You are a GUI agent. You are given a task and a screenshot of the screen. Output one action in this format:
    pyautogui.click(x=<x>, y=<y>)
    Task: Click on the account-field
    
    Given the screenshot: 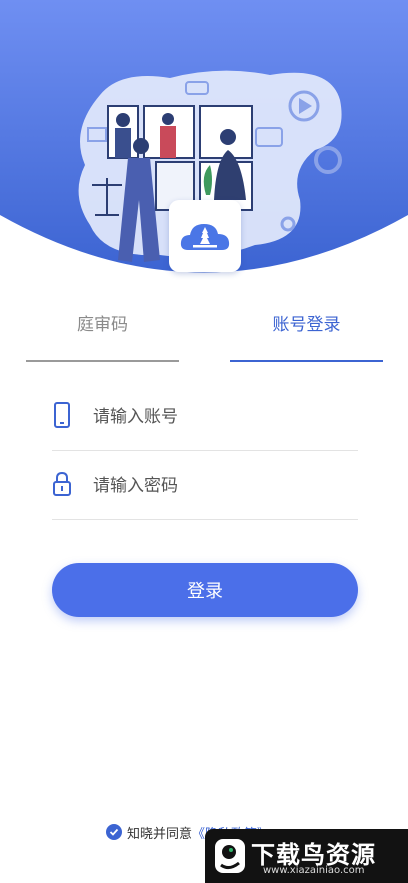 What is the action you would take?
    pyautogui.click(x=205, y=421)
    